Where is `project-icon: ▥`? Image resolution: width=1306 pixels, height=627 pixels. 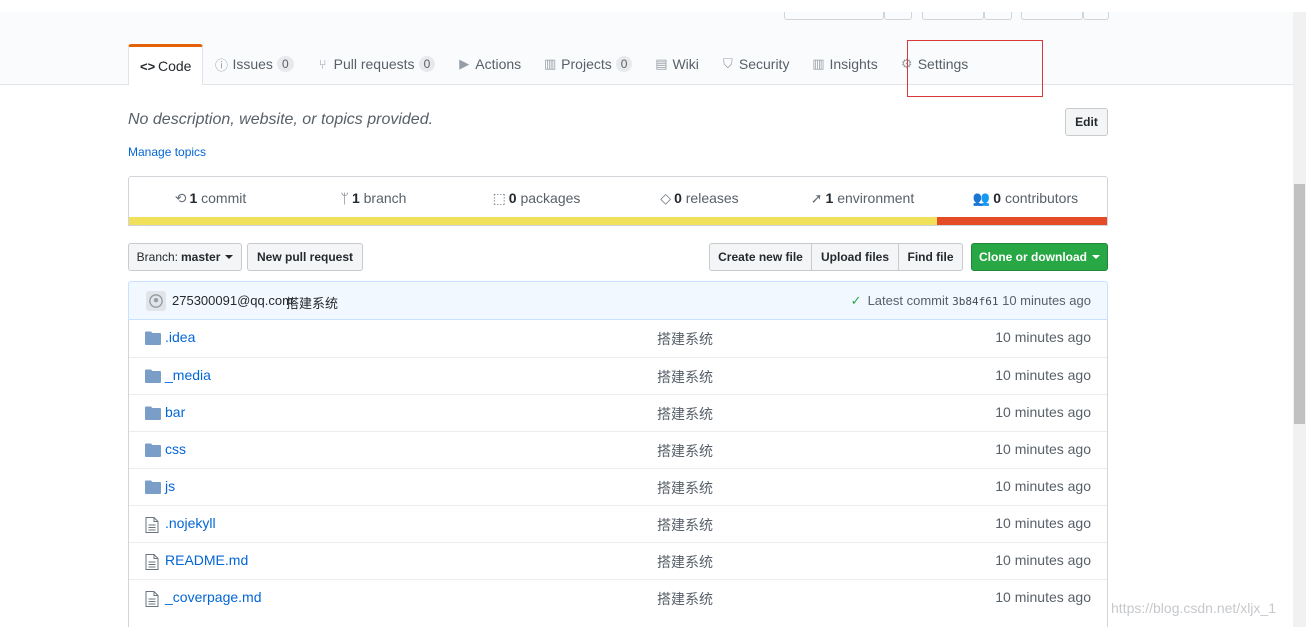 project-icon: ▥ is located at coordinates (550, 63).